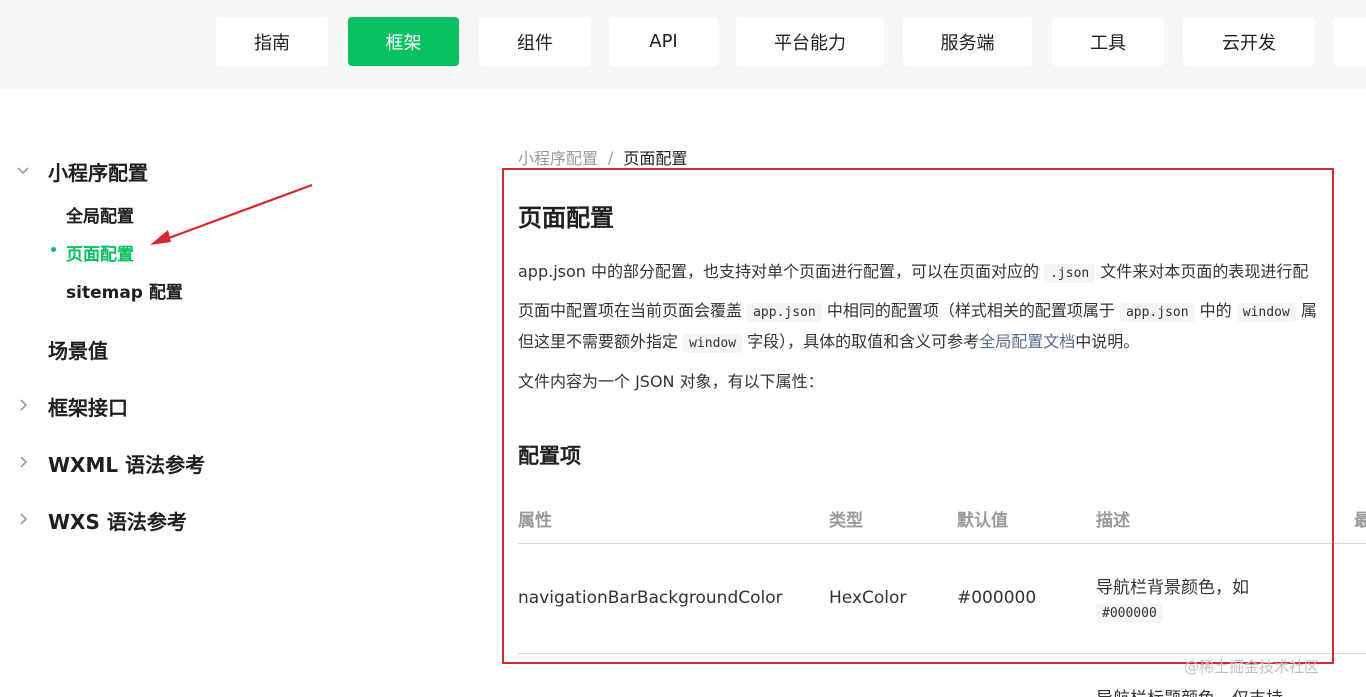 This screenshot has height=697, width=1366. What do you see at coordinates (566, 218) in the screenshot?
I see `page-title: 页面配置` at bounding box center [566, 218].